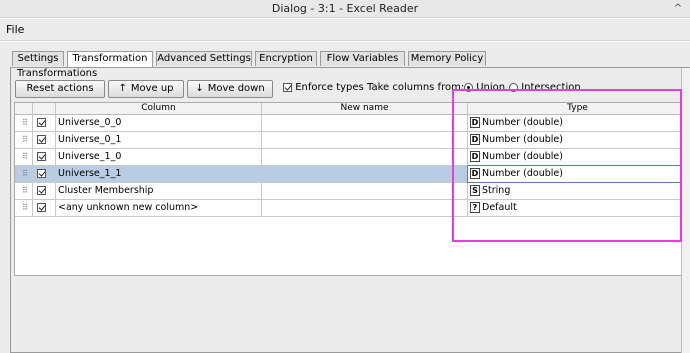 The image size is (690, 353). I want to click on enforce-types-option: Enforce types, so click(323, 87).